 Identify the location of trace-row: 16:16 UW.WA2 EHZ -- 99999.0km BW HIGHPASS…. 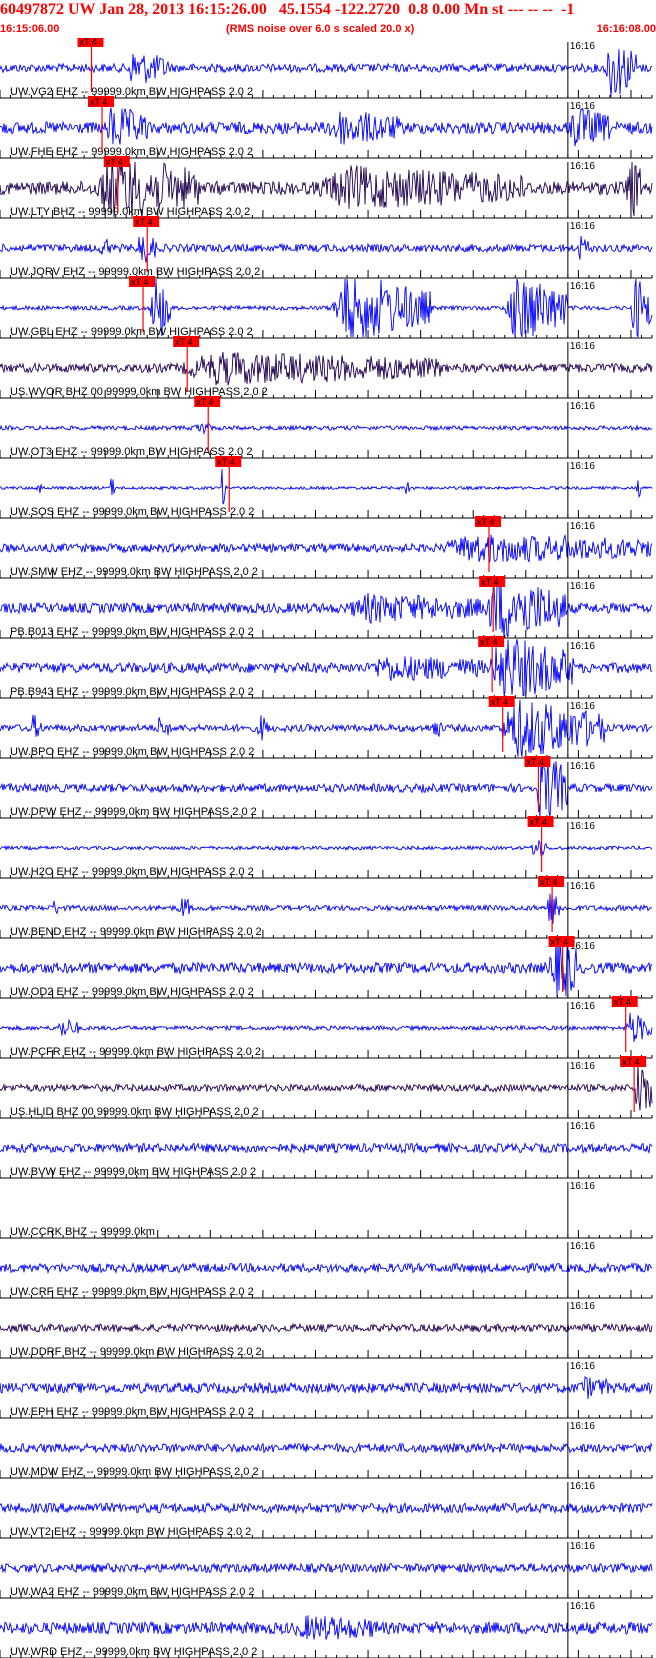
(326, 1570).